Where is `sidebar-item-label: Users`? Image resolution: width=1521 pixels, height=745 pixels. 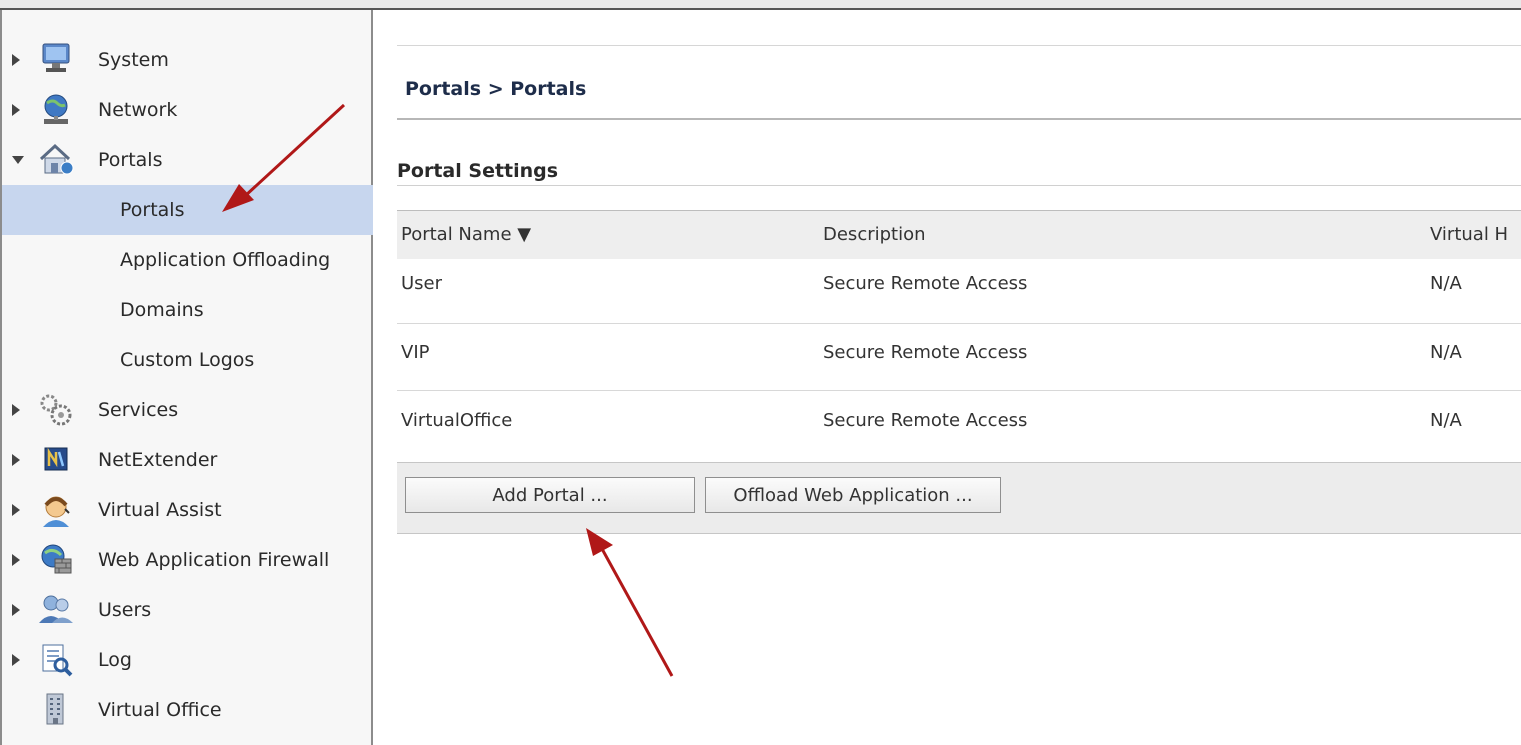
sidebar-item-label: Users is located at coordinates (125, 610).